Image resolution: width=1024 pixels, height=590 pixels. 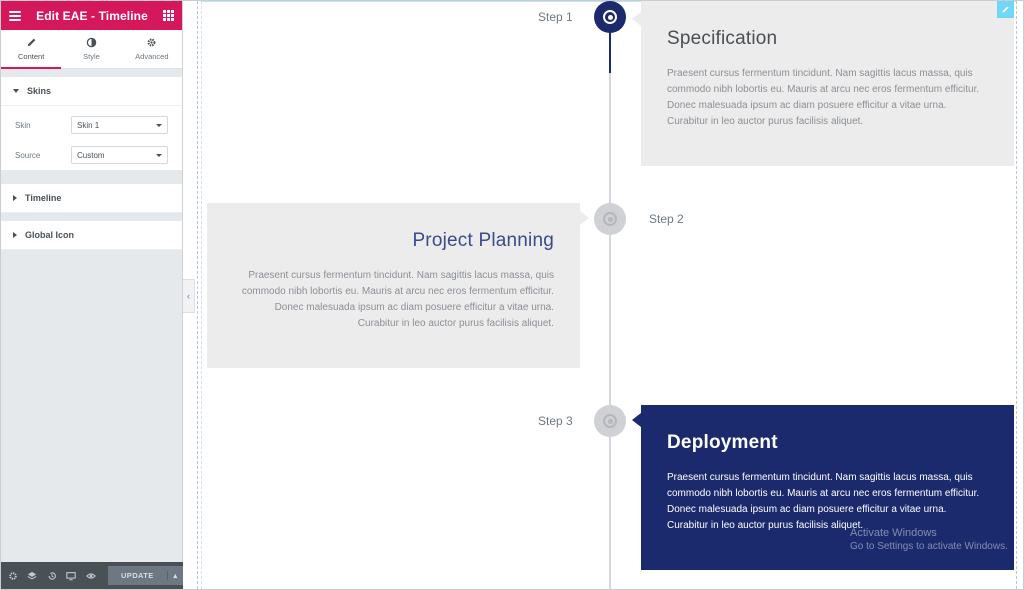 I want to click on source-select-value: Custom, so click(x=91, y=155).